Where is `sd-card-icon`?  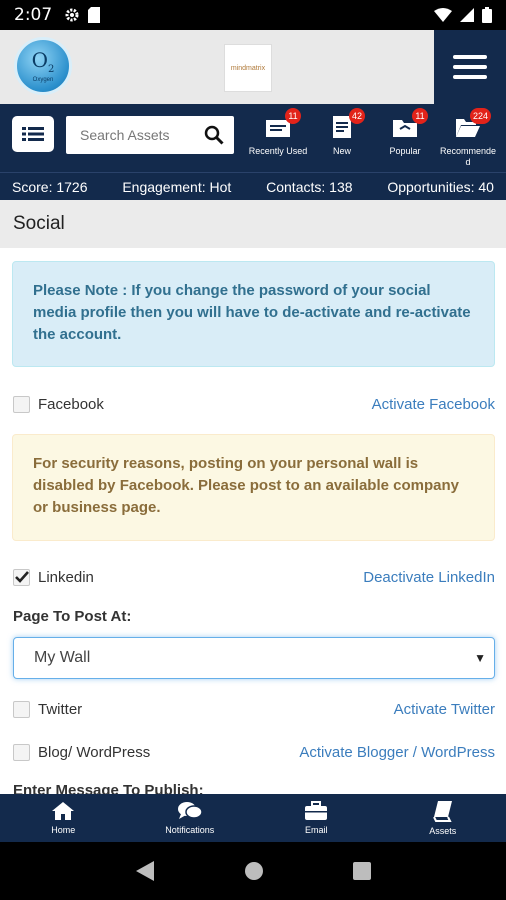
sd-card-icon is located at coordinates (94, 15).